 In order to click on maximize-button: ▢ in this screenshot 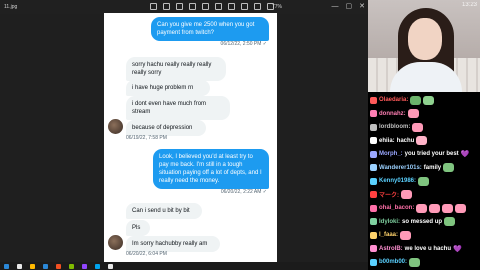, I will do `click(349, 6)`.